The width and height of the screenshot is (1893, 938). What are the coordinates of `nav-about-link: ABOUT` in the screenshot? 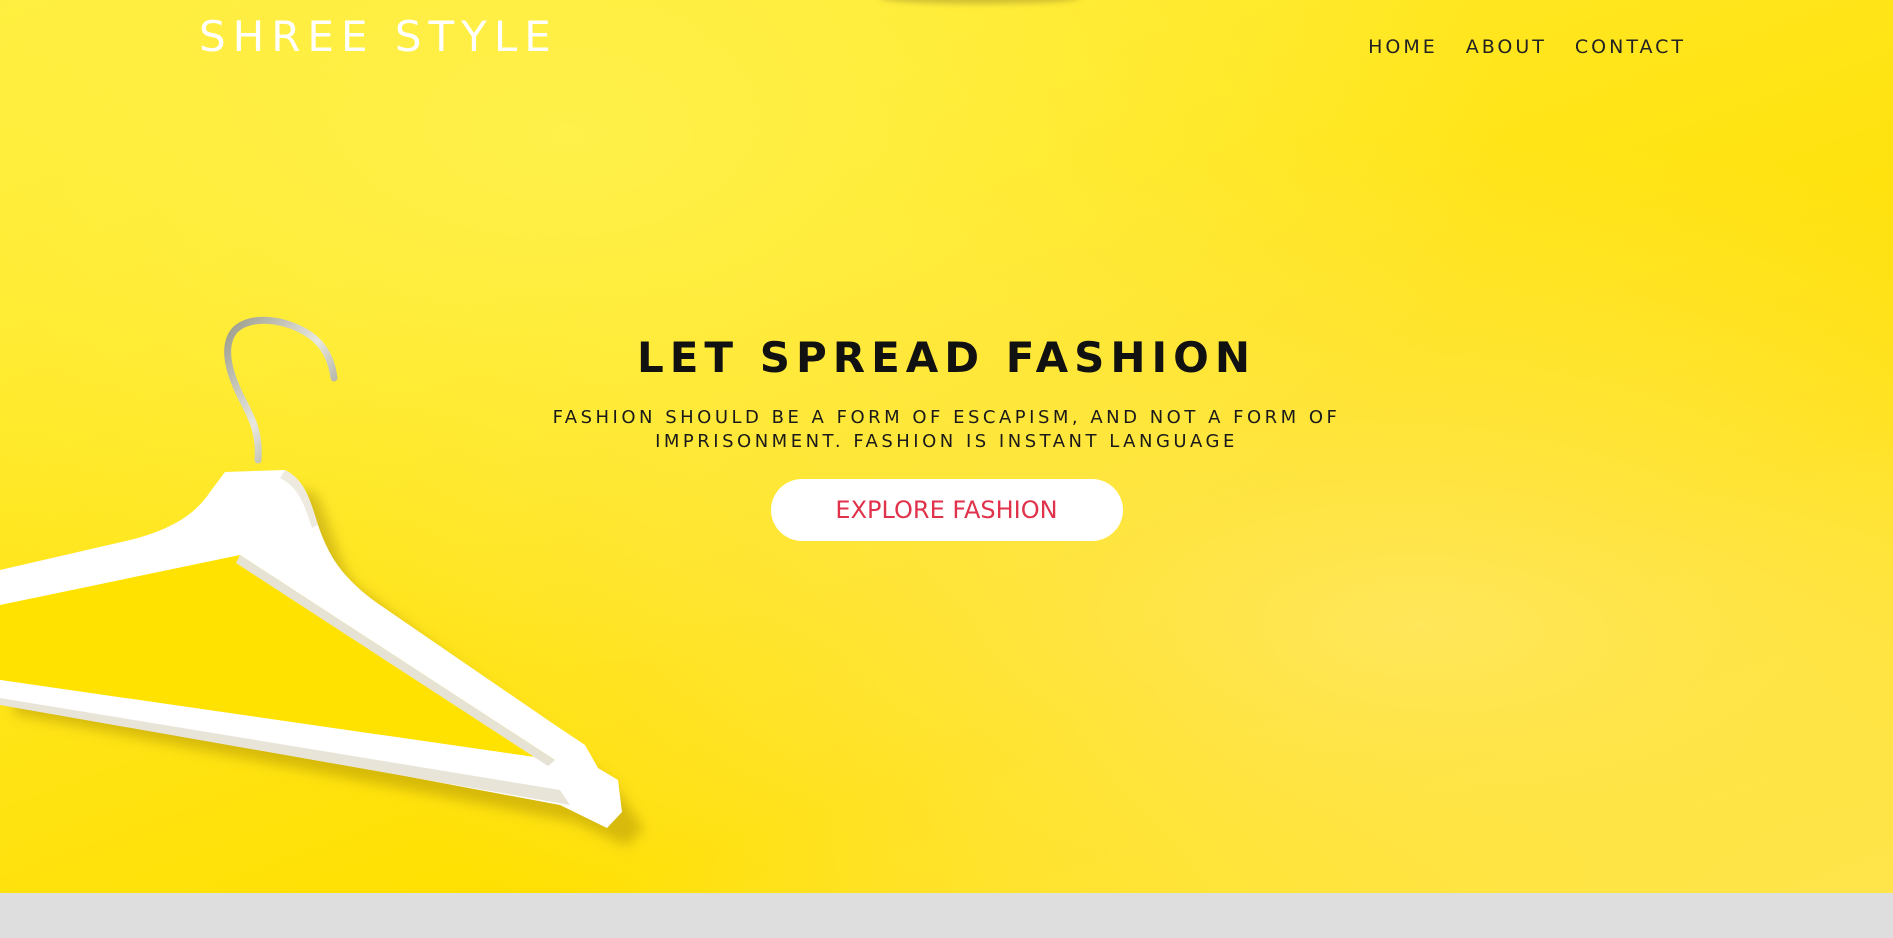 It's located at (1506, 47).